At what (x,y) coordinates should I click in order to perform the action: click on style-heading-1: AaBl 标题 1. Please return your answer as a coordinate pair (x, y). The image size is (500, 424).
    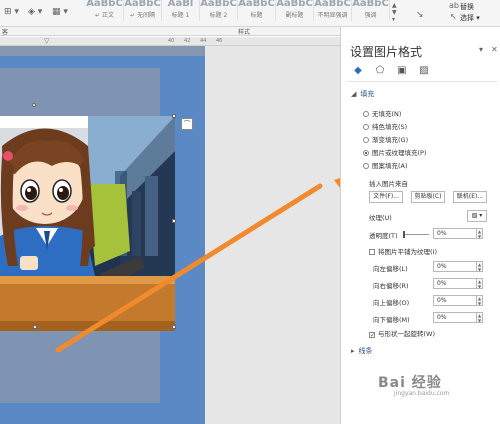
    Looking at the image, I should click on (181, 10).